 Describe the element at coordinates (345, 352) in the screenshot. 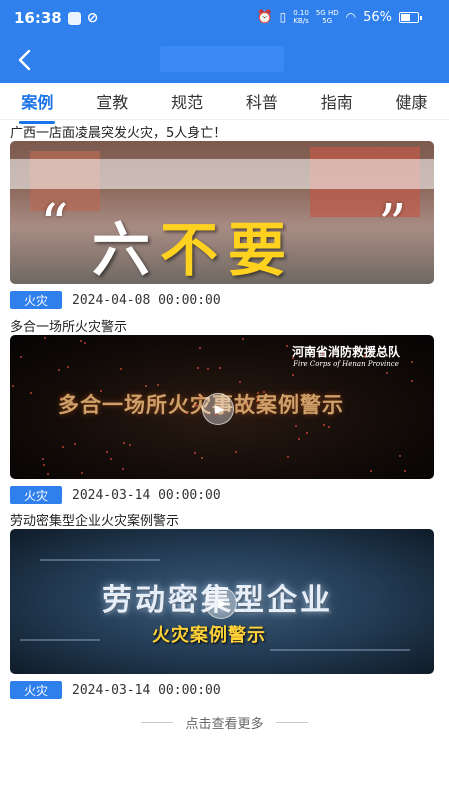

I see `org-name-cn: 河南省消防救援总队` at that location.